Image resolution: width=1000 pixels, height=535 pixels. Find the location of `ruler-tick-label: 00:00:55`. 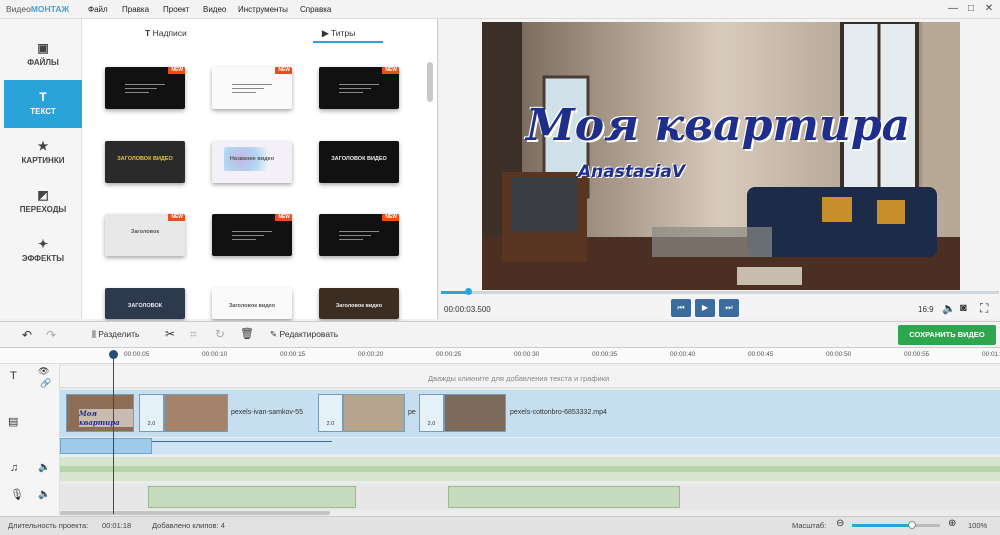

ruler-tick-label: 00:00:55 is located at coordinates (917, 354).